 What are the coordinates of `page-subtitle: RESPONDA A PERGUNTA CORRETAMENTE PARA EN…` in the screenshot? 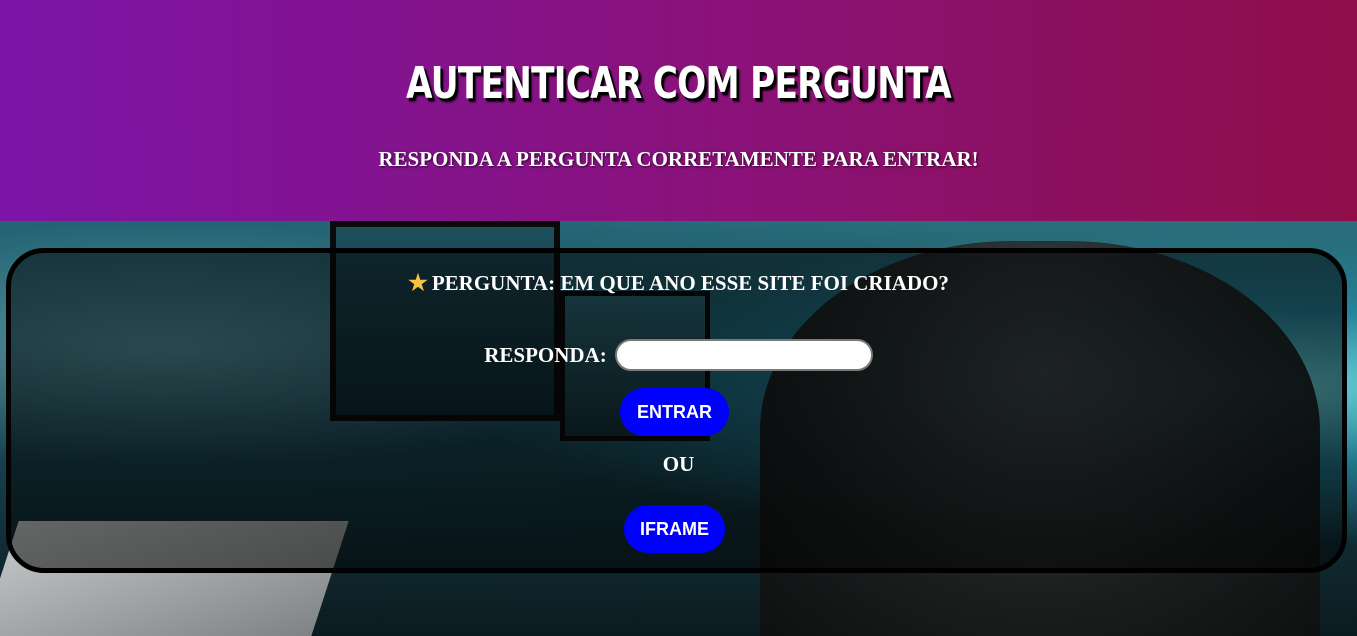 It's located at (678, 159).